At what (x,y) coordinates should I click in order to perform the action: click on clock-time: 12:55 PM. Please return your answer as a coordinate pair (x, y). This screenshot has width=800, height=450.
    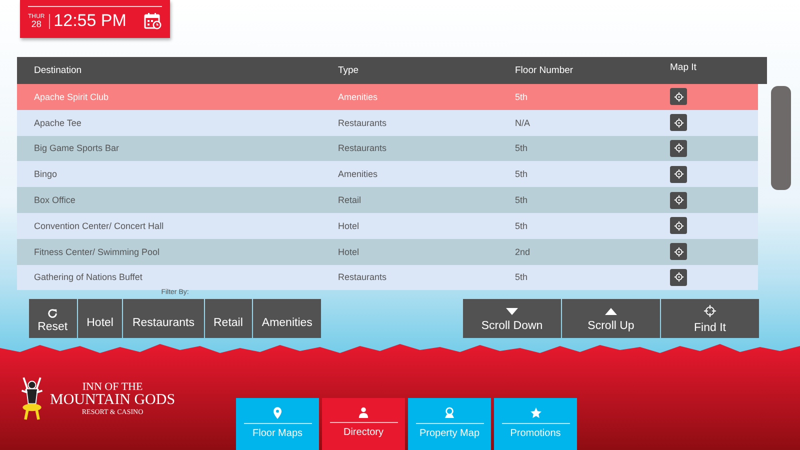
    Looking at the image, I should click on (91, 21).